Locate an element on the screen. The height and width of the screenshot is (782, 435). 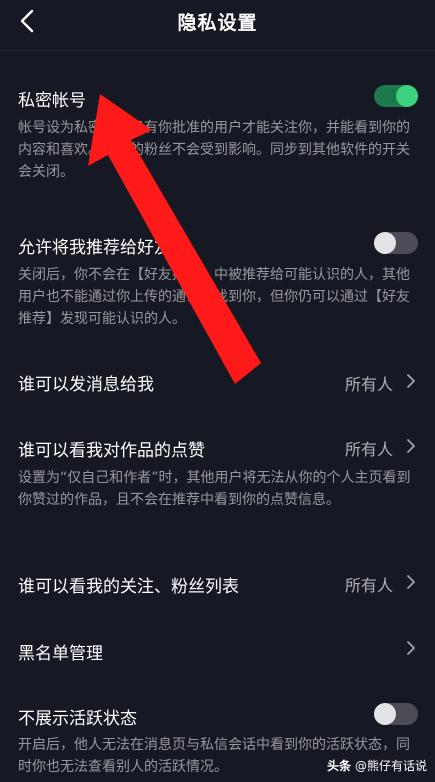
watermark: 头条 @熊仔有话说 is located at coordinates (377, 765).